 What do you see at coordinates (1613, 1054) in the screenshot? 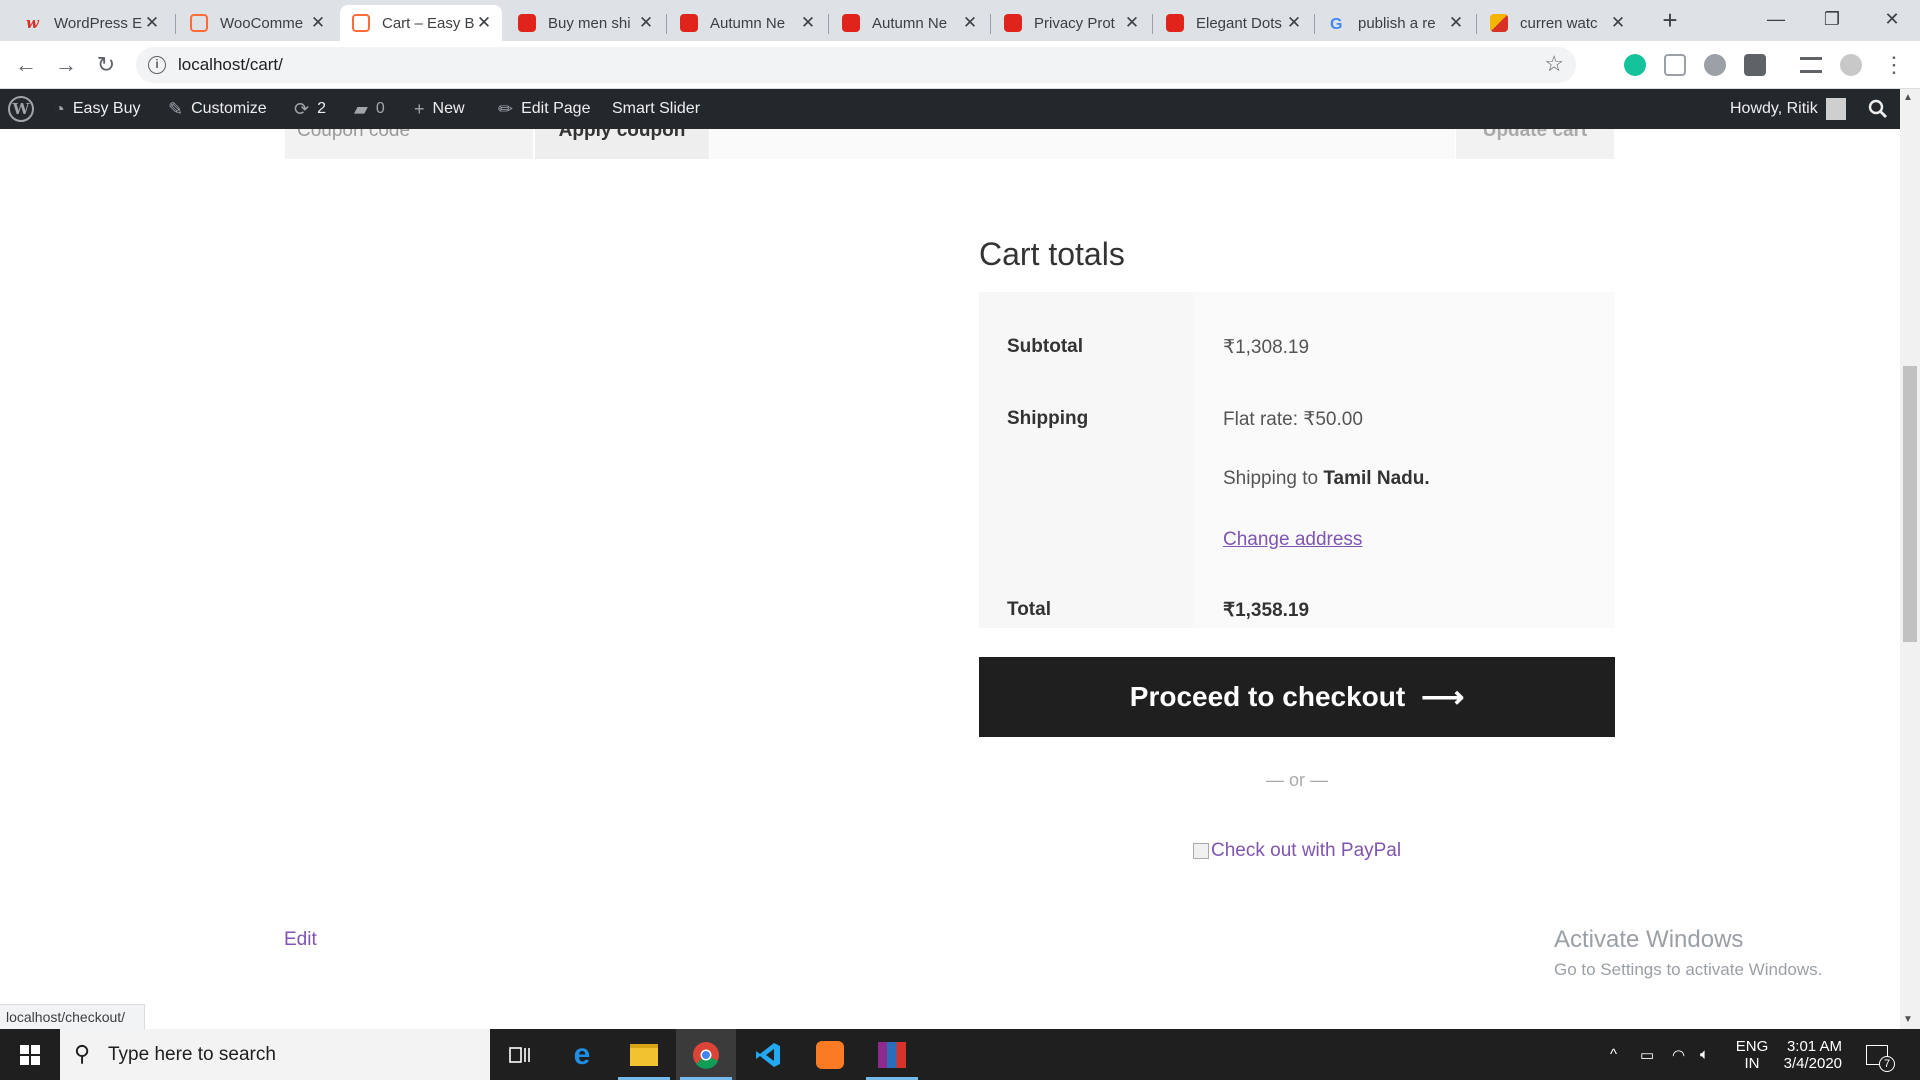
I see `show-hidden-icons-chevron-icon: ^` at bounding box center [1613, 1054].